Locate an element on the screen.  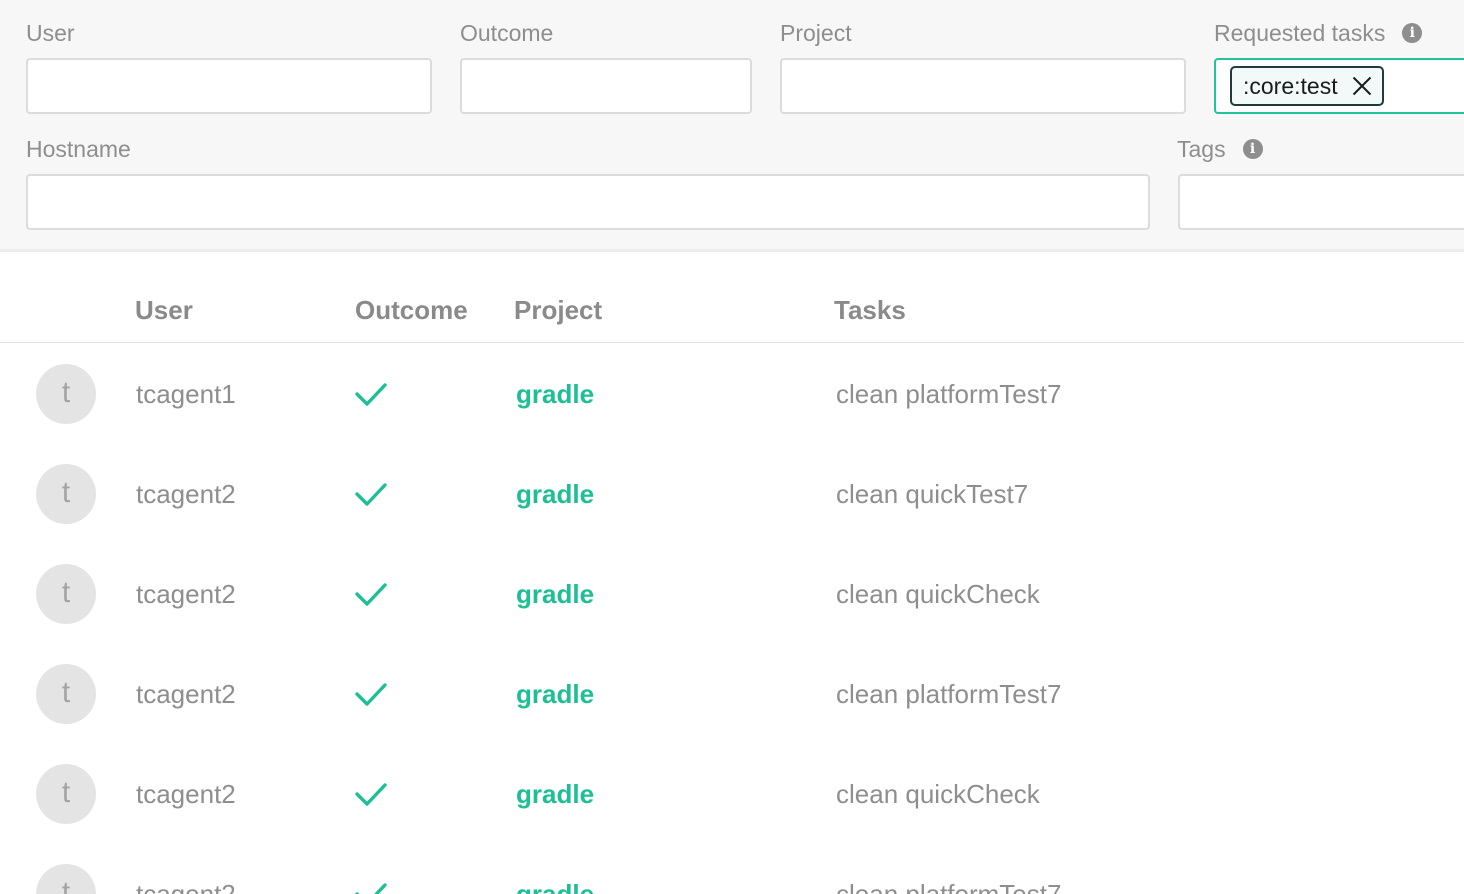
project-filter-input is located at coordinates (983, 86).